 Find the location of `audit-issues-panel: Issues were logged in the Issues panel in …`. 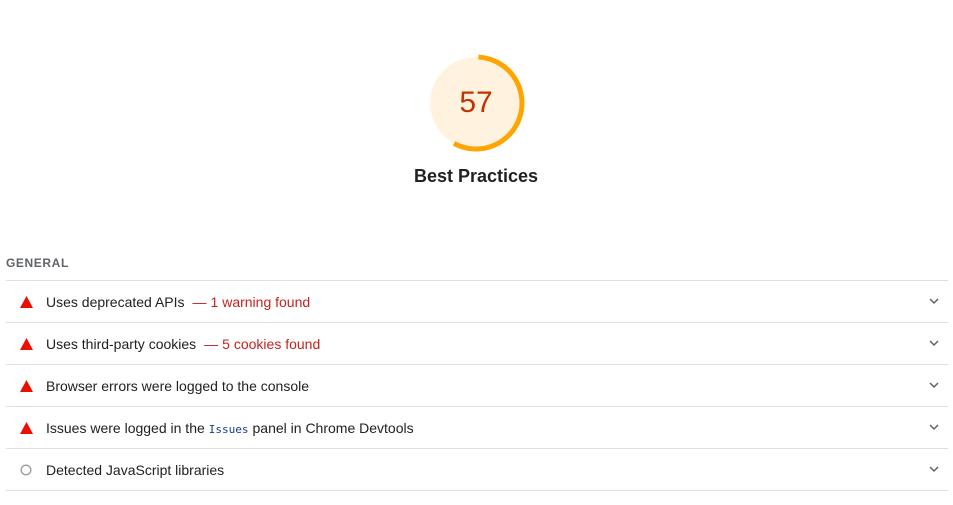

audit-issues-panel: Issues were logged in the Issues panel in … is located at coordinates (477, 428).